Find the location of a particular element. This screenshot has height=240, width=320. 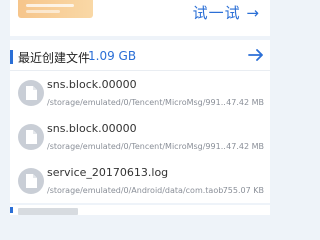

next-section-card is located at coordinates (140, 210).